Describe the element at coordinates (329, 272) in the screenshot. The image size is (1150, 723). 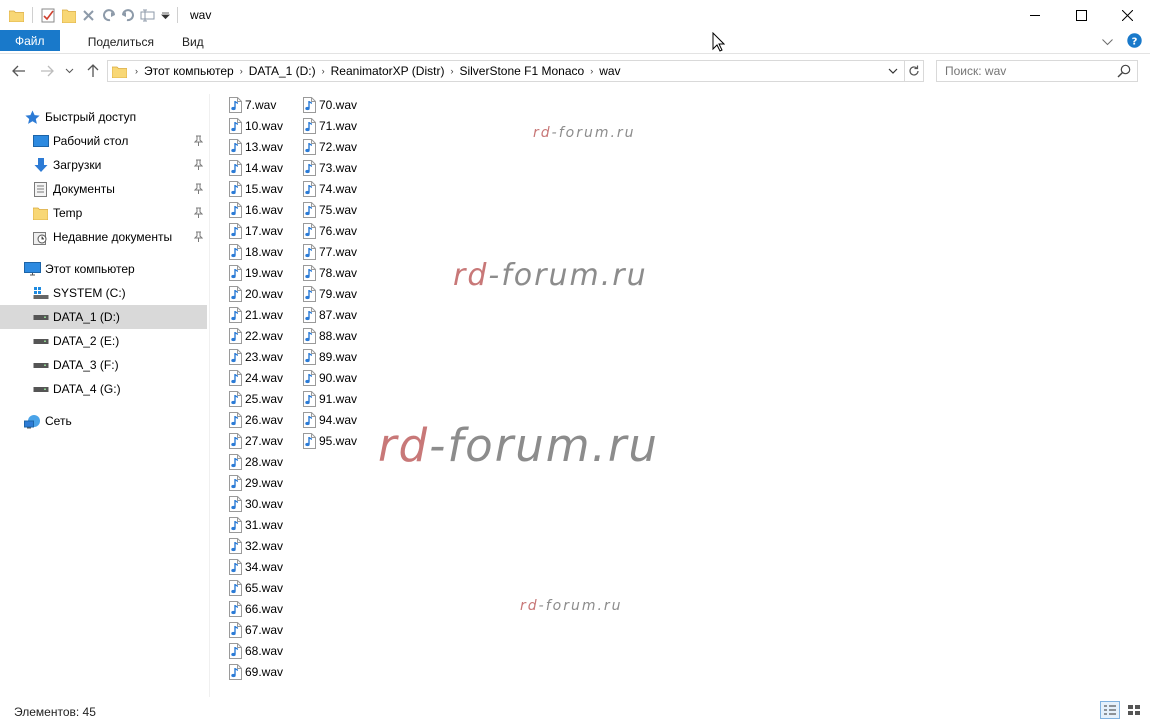
I see `file-item: 78.wav` at that location.